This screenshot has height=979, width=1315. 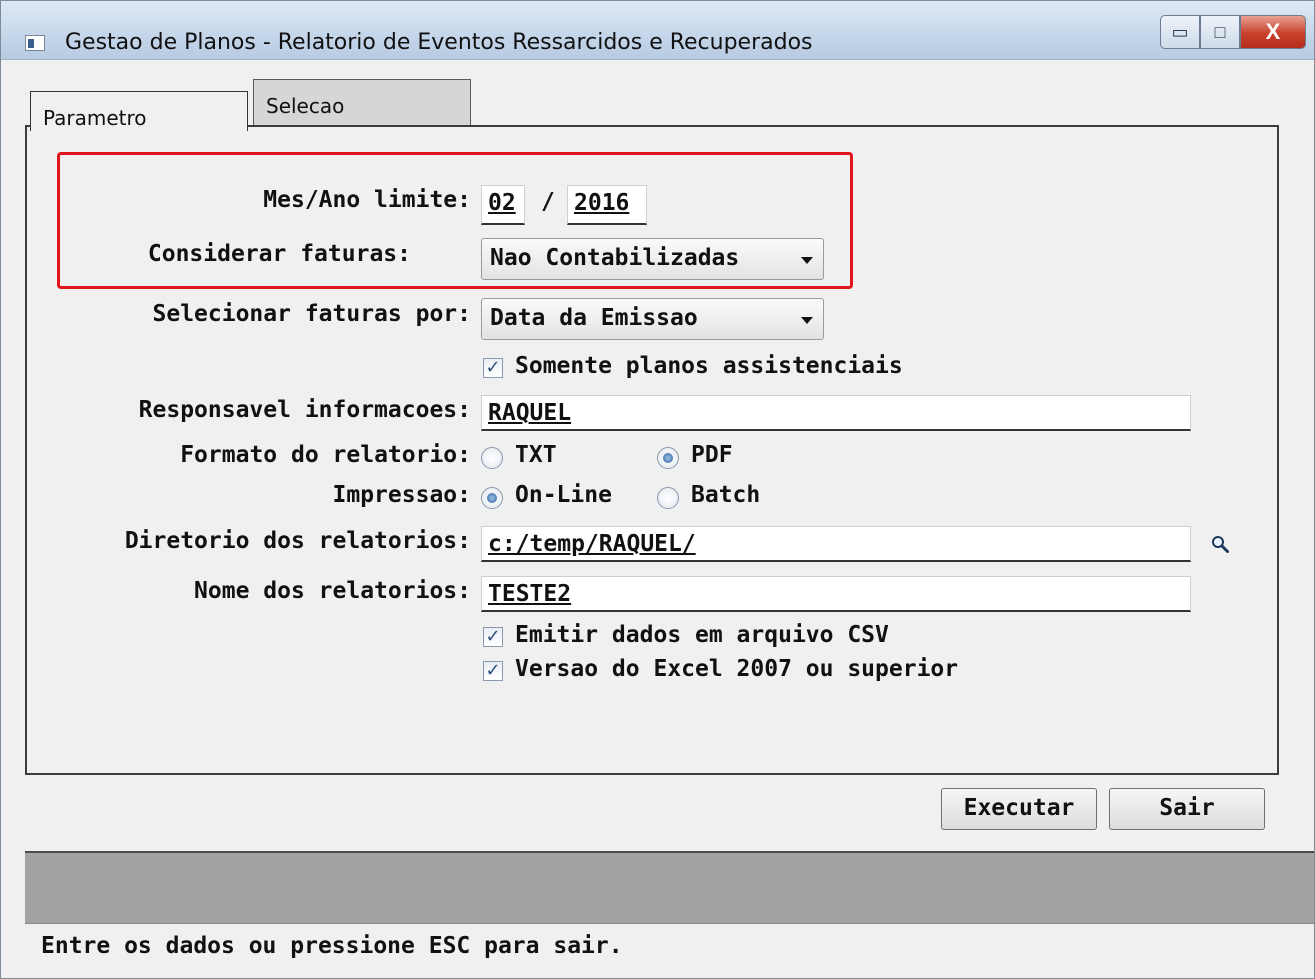 I want to click on tab-selecao: Selecao, so click(x=362, y=102).